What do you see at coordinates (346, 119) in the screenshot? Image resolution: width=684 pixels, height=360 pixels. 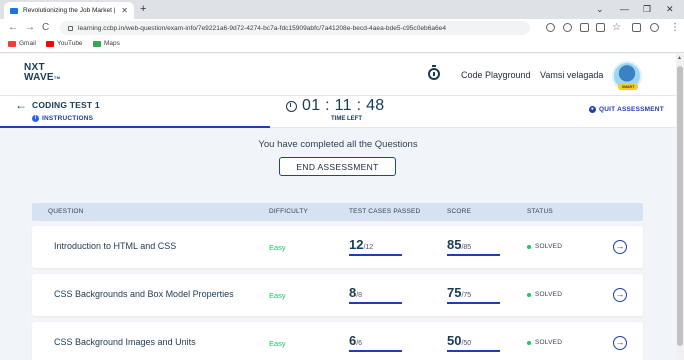 I see `time-left-label: TIME LEFT` at bounding box center [346, 119].